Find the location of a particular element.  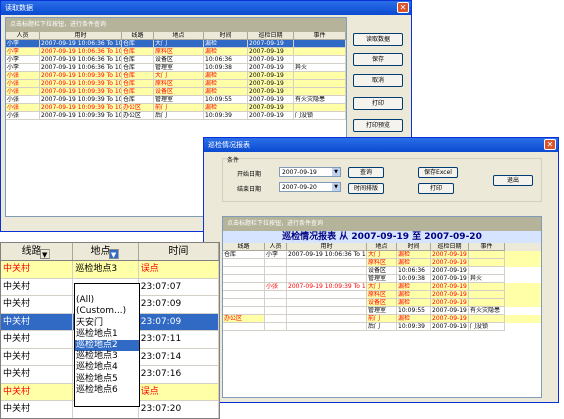

dropdown-option: 巡检地点5 is located at coordinates (107, 379).